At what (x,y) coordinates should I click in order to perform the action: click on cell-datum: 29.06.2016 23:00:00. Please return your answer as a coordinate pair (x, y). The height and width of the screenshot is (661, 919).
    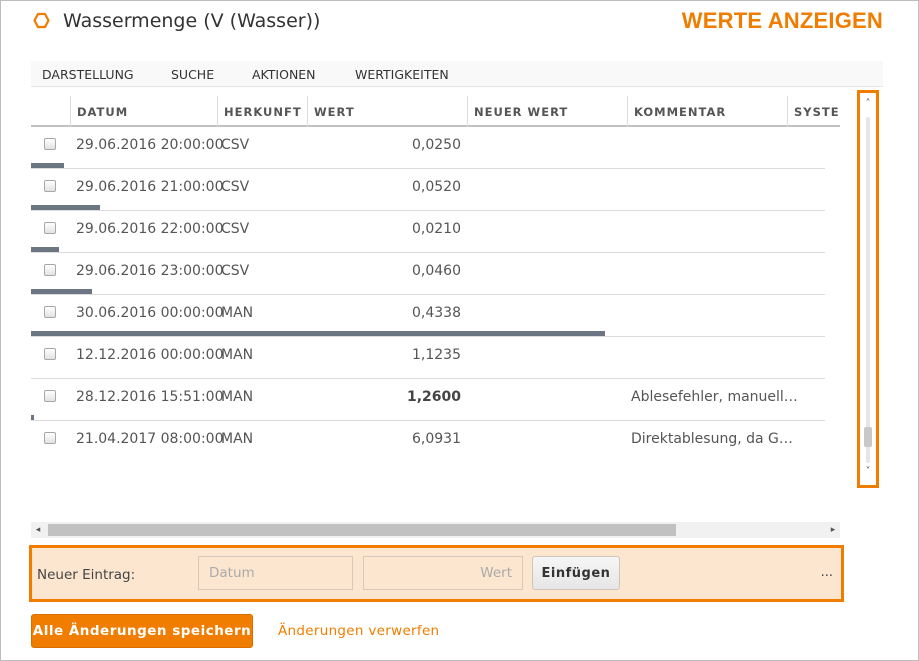
    Looking at the image, I should click on (150, 271).